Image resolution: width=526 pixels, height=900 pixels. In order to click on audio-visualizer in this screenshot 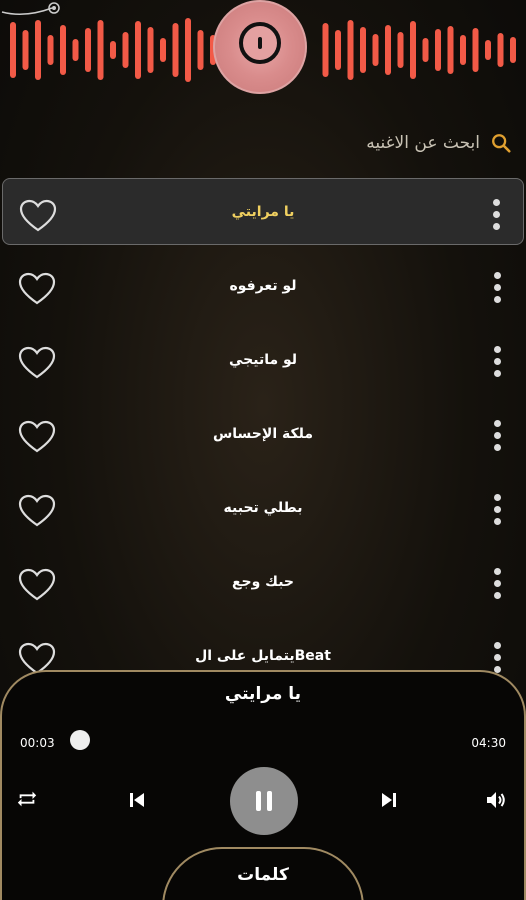, I will do `click(263, 55)`.